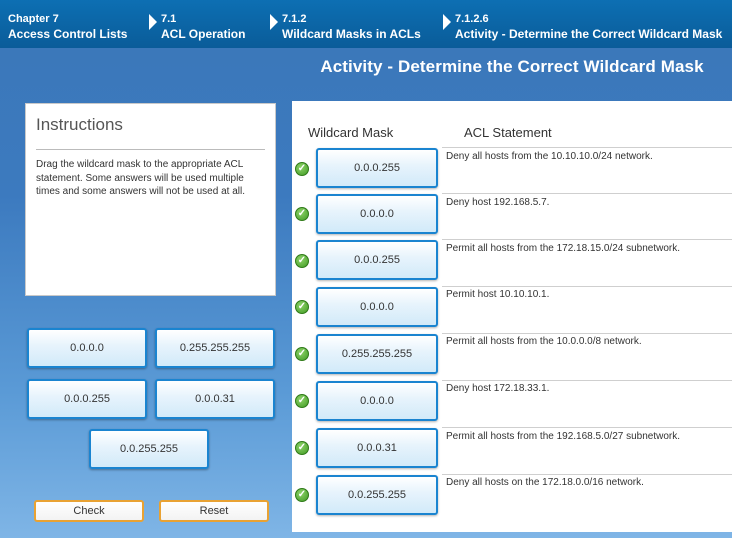 The height and width of the screenshot is (538, 732). What do you see at coordinates (89, 511) in the screenshot?
I see `check-button: Check` at bounding box center [89, 511].